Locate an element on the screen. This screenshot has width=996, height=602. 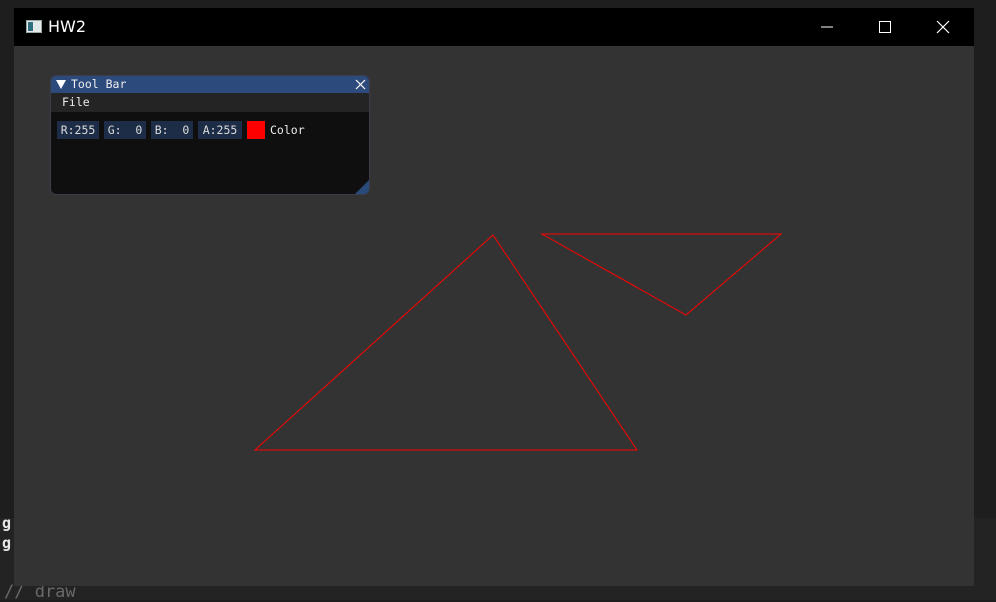
green-input: G: 0 is located at coordinates (125, 130).